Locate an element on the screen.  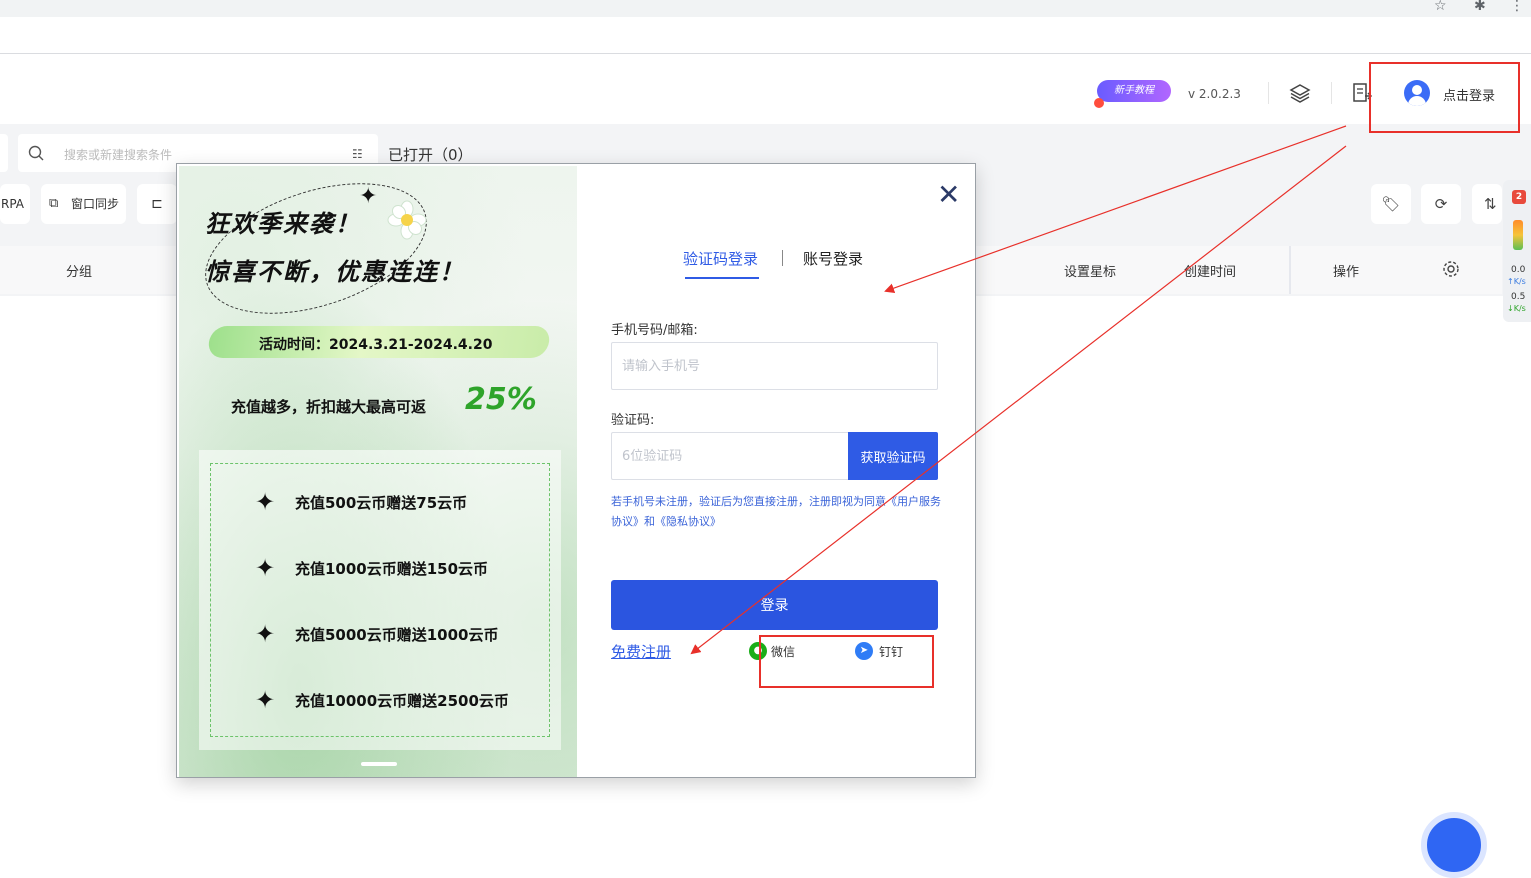
active-tab-underline is located at coordinates (722, 278).